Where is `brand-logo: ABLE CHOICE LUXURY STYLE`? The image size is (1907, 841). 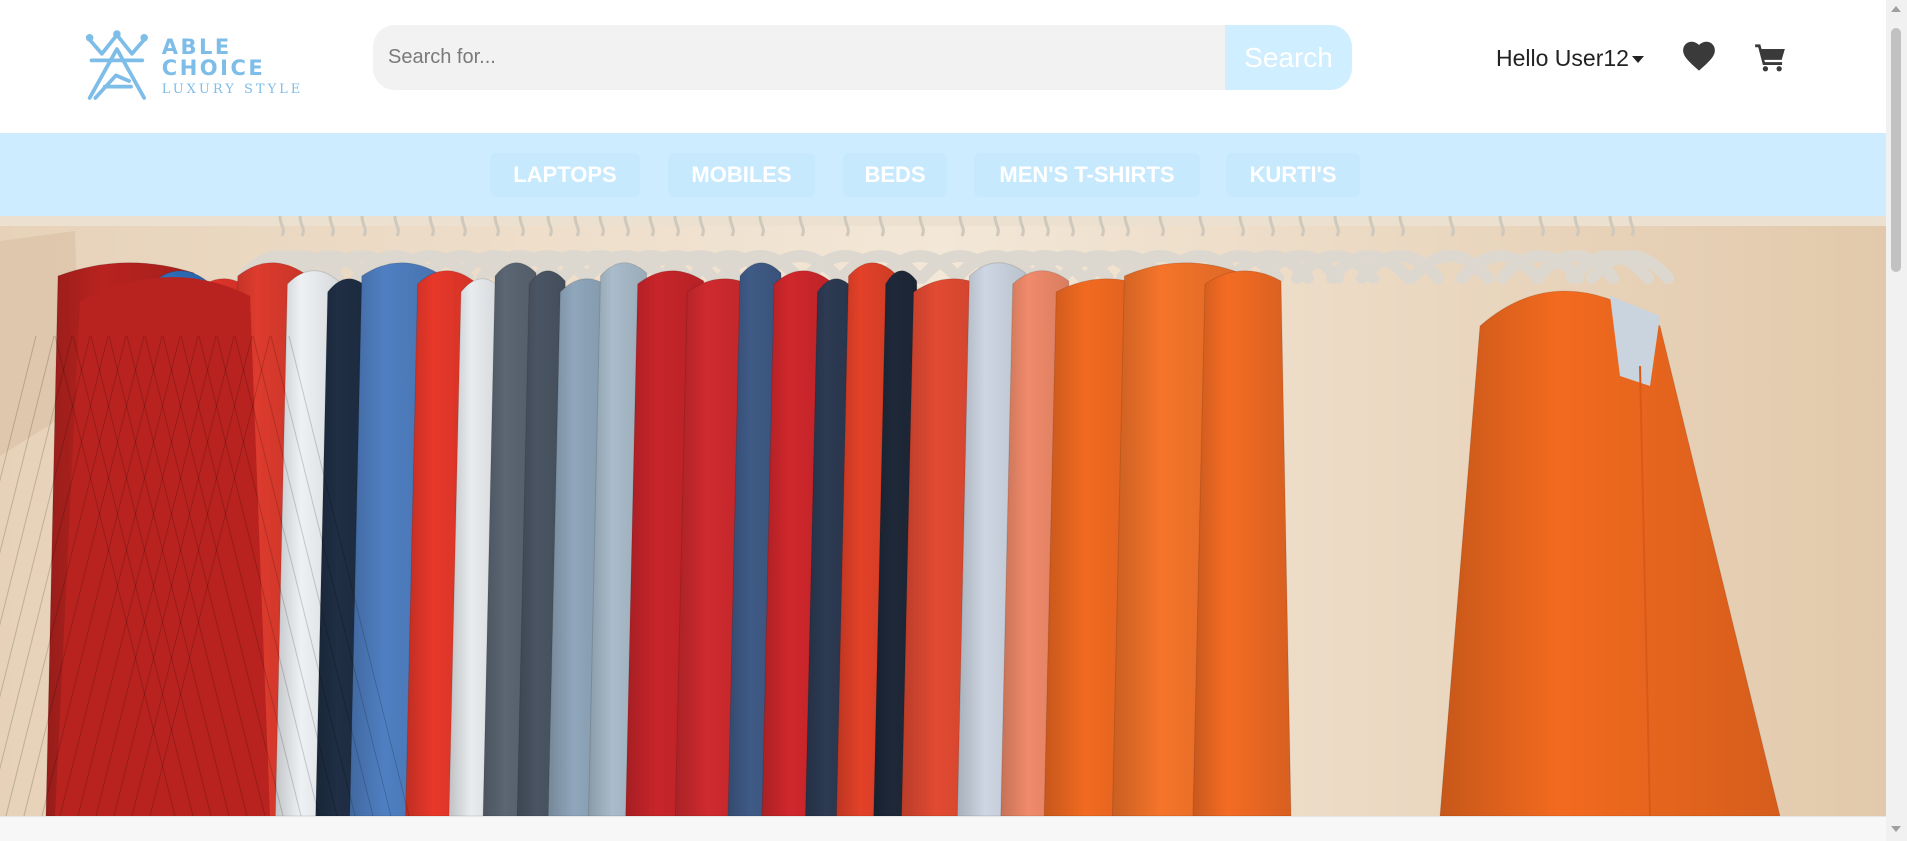 brand-logo: ABLE CHOICE LUXURY STYLE is located at coordinates (209, 66).